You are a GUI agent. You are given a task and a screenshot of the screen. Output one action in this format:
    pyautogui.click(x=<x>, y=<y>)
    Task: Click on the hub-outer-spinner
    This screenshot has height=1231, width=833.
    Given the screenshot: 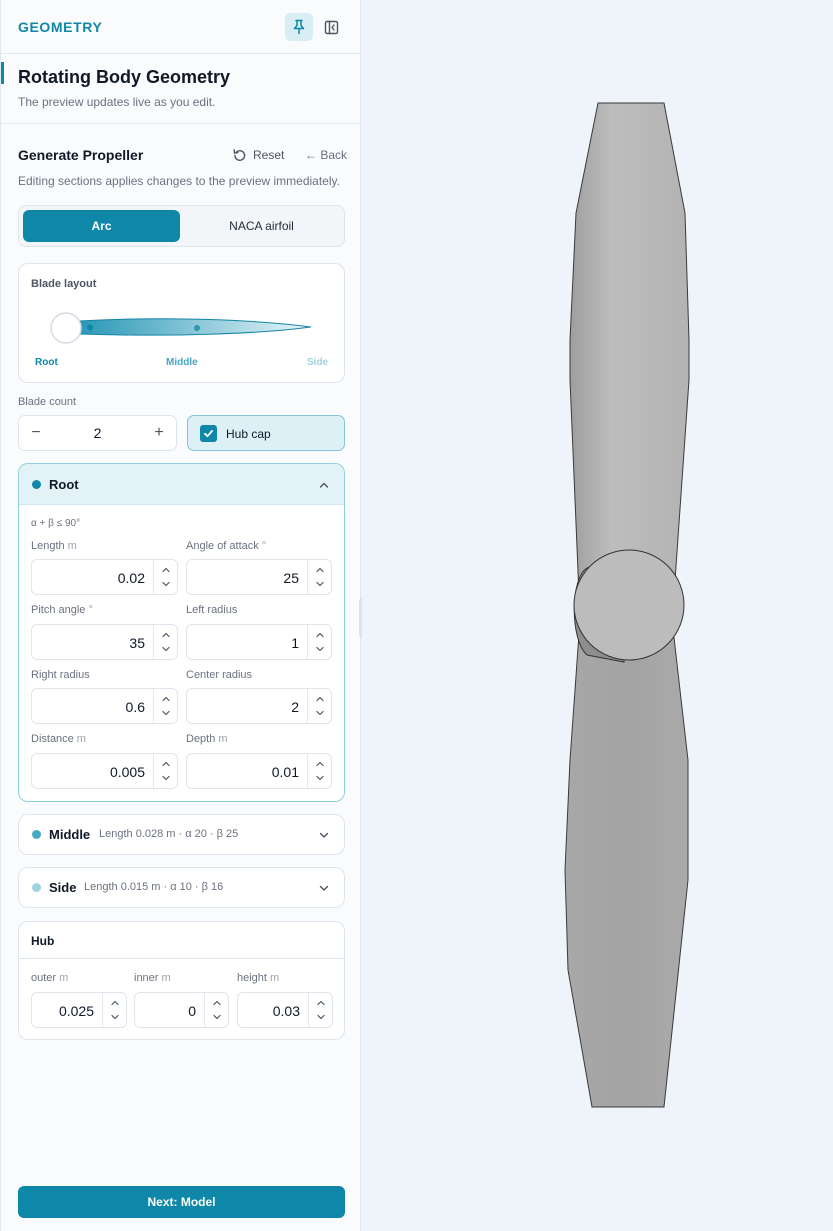 What is the action you would take?
    pyautogui.click(x=114, y=1010)
    